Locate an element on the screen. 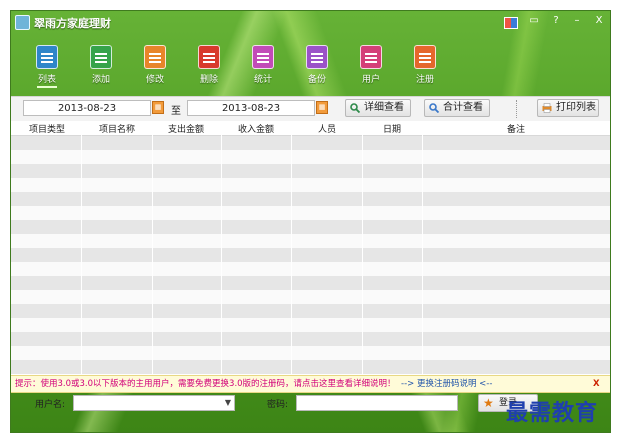  tool-label: 备份 is located at coordinates (316, 80).